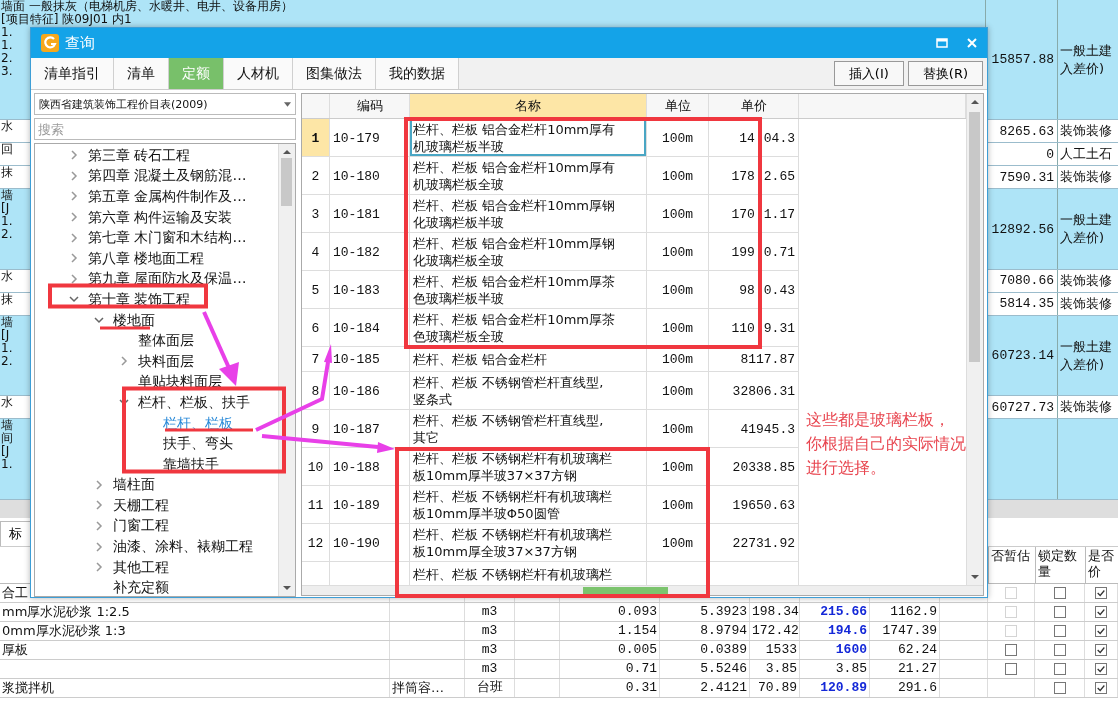 Image resolution: width=1118 pixels, height=714 pixels. I want to click on table-cell: 120.89, so click(835, 688).